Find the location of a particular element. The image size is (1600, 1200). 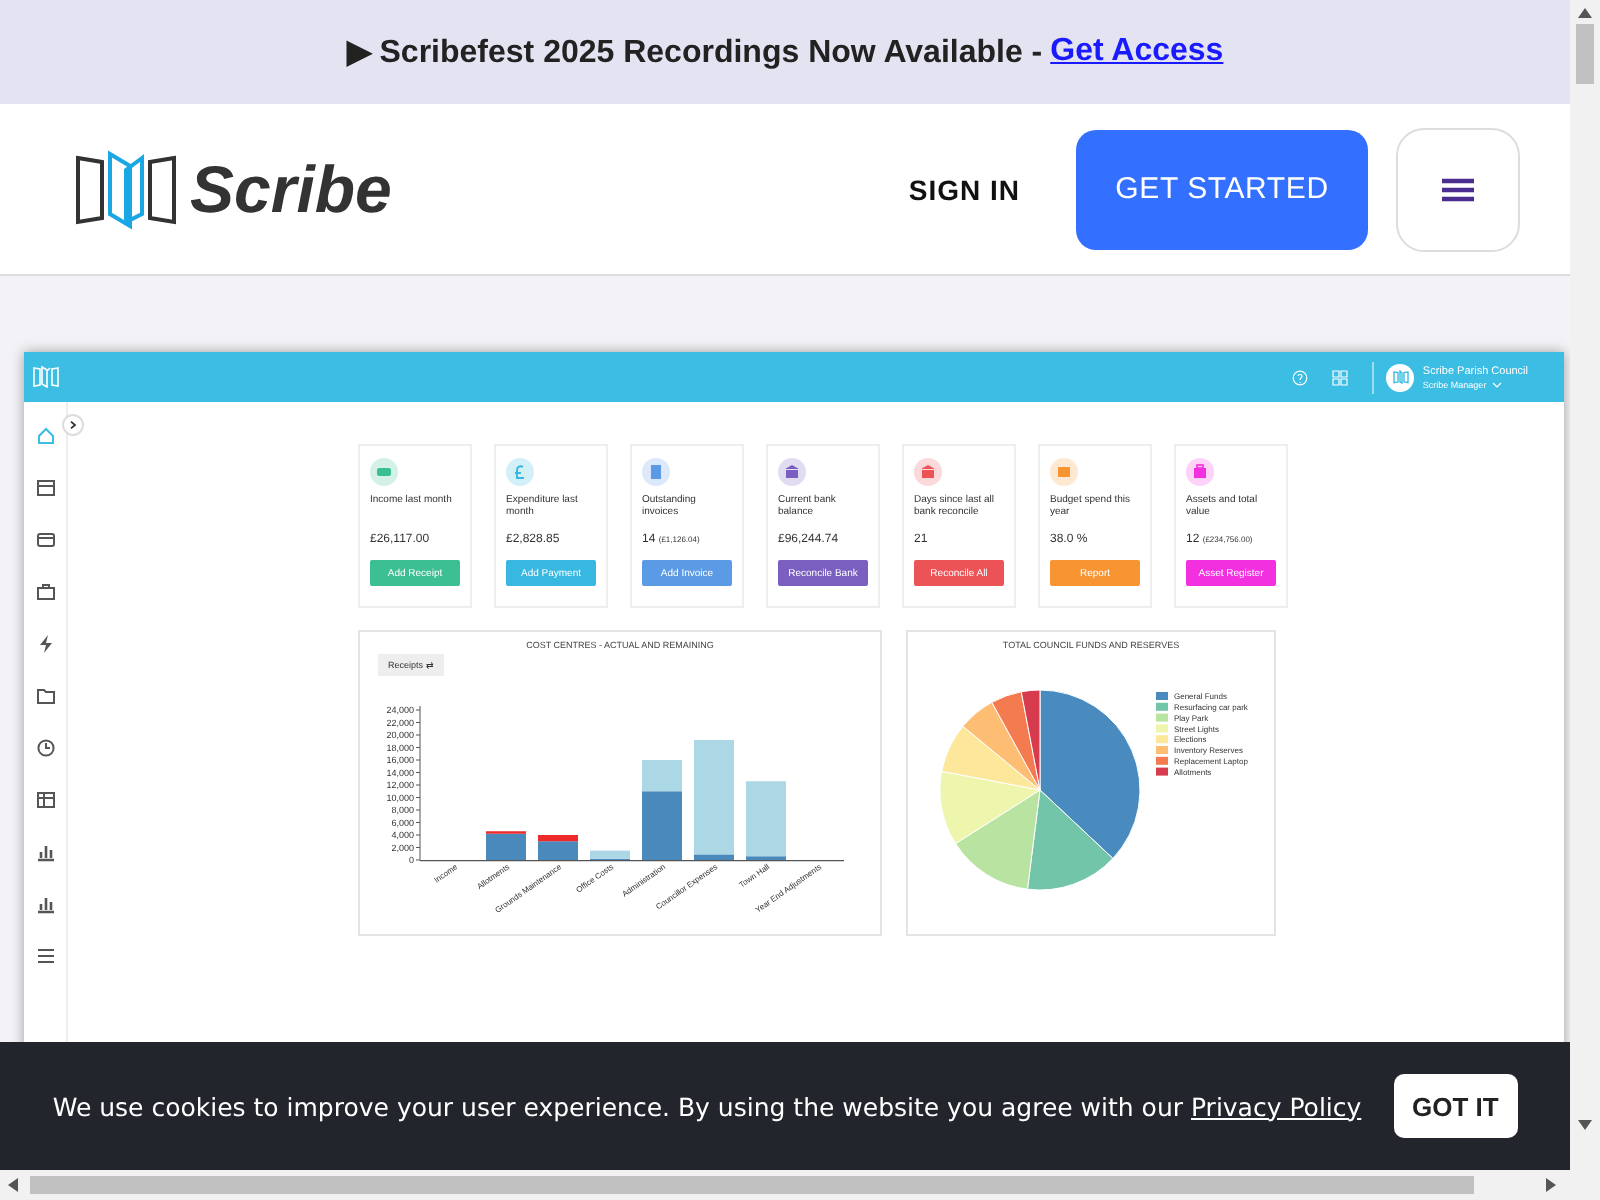

vertical-scrollbar is located at coordinates (1585, 585).